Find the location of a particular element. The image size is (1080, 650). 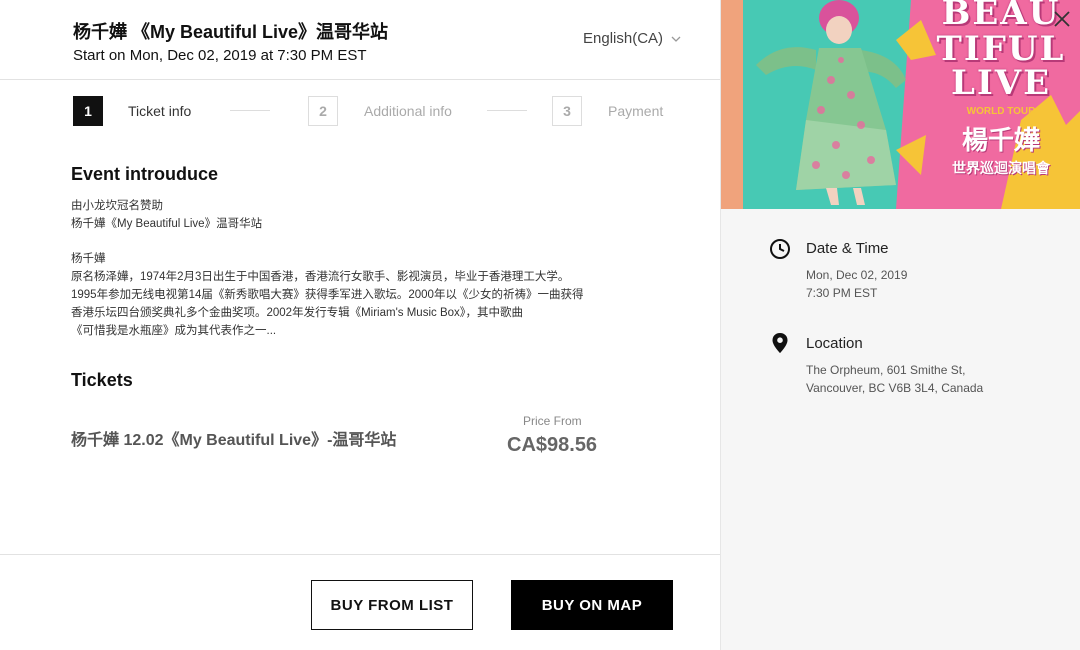

intro-line: 由小龙坎冠名赞助 is located at coordinates (117, 206).